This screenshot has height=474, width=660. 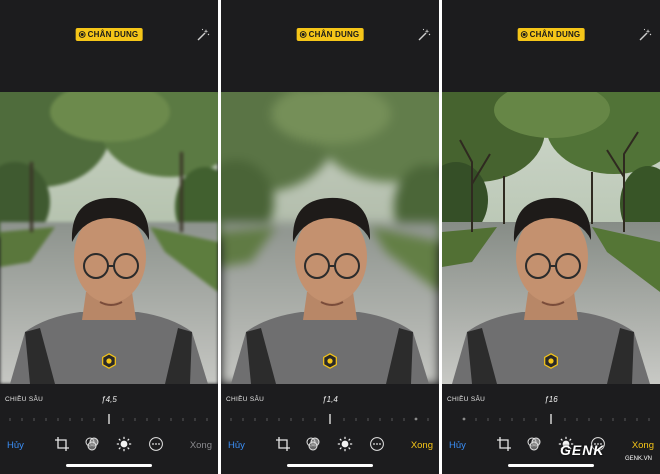 What do you see at coordinates (330, 407) in the screenshot?
I see `depth-control: CHIỀU SÂU ƒ1,4` at bounding box center [330, 407].